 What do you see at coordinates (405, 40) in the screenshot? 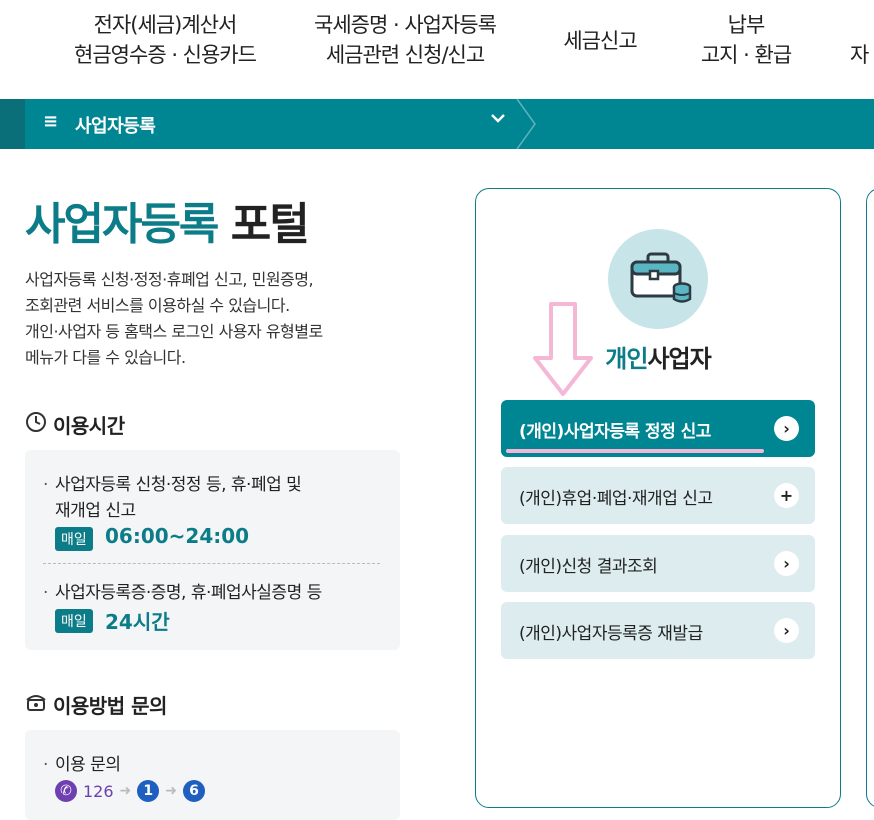
I see `nav-item-certificates: 국세증명 · 사업자등록 세금관련 신청/신고` at bounding box center [405, 40].